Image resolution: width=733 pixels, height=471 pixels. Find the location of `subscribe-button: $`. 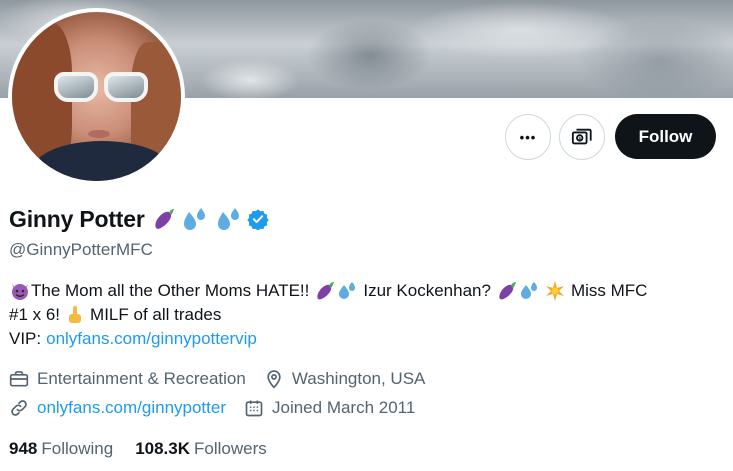

subscribe-button: $ is located at coordinates (582, 137).